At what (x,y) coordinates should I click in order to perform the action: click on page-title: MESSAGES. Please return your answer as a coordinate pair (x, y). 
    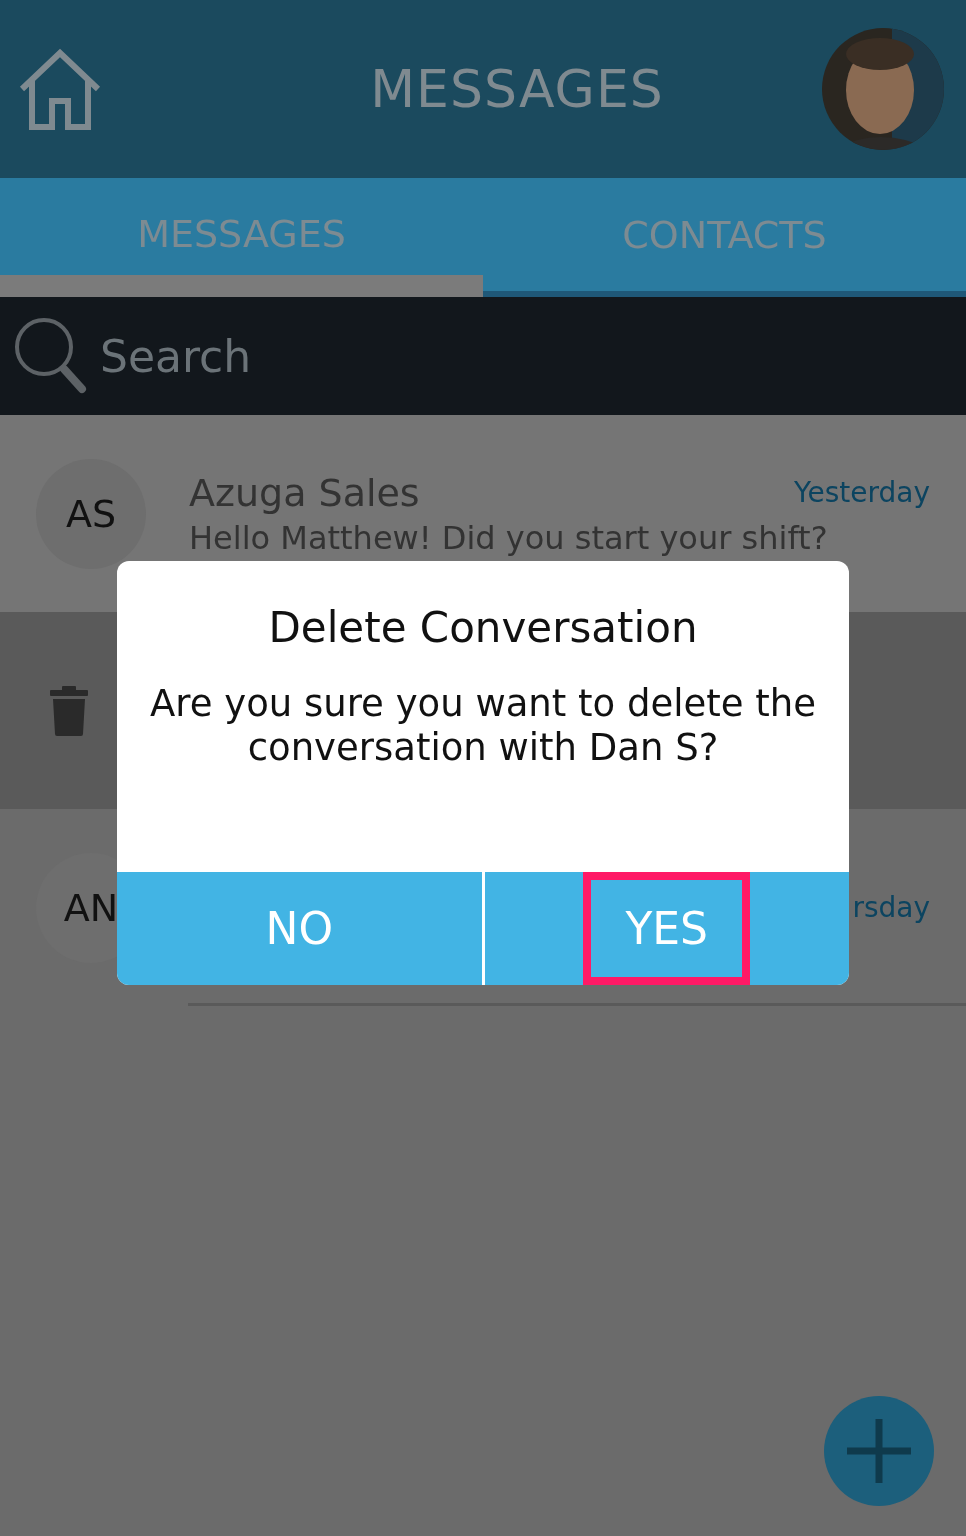
    Looking at the image, I should click on (517, 89).